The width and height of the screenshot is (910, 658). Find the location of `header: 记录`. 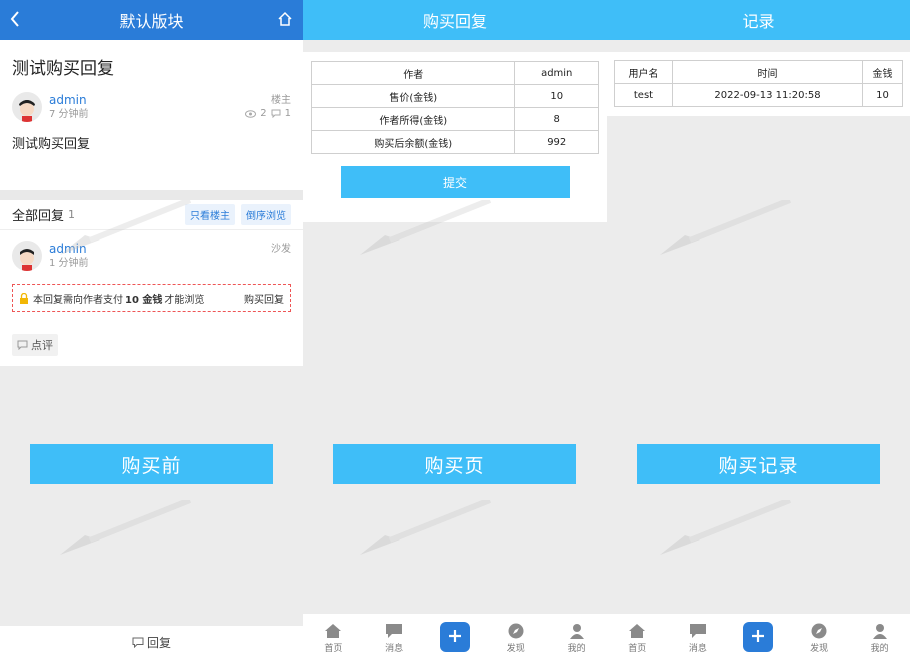

header: 记录 is located at coordinates (758, 20).